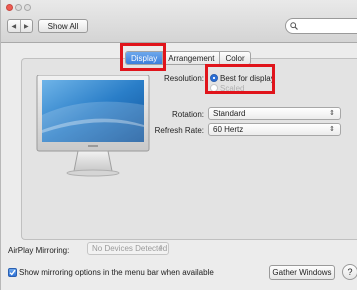 The width and height of the screenshot is (357, 290). I want to click on rotation-value: Standard, so click(229, 113).